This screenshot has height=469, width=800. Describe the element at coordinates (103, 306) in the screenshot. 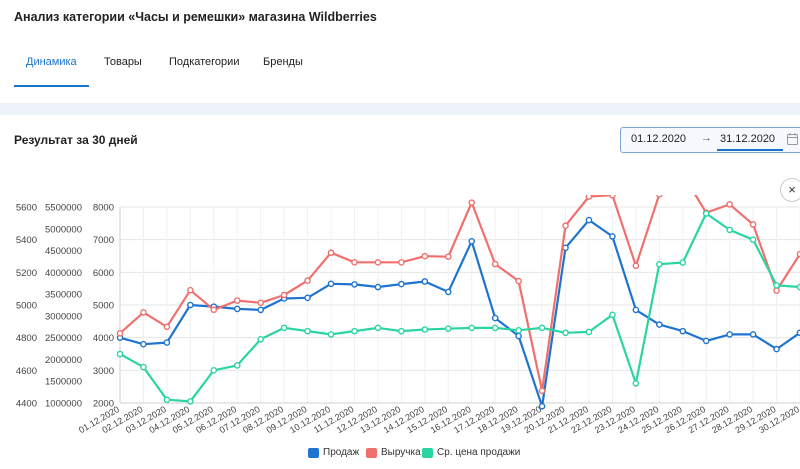

I see `y-axis-sales: 2000300040005000600070008000` at that location.